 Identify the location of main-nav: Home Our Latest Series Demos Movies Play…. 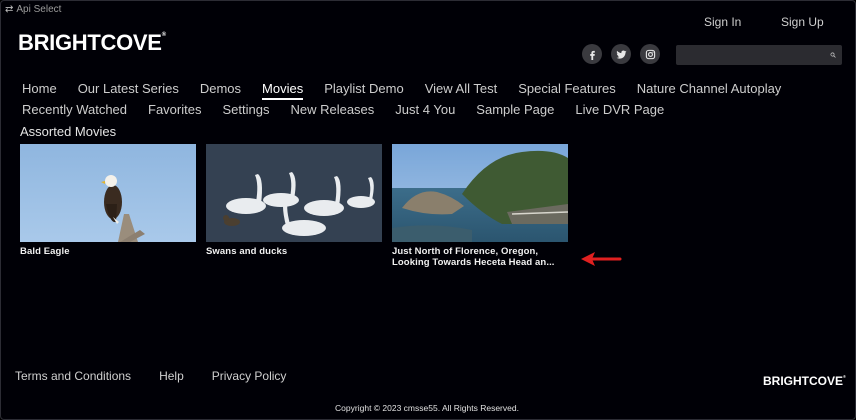
(432, 99).